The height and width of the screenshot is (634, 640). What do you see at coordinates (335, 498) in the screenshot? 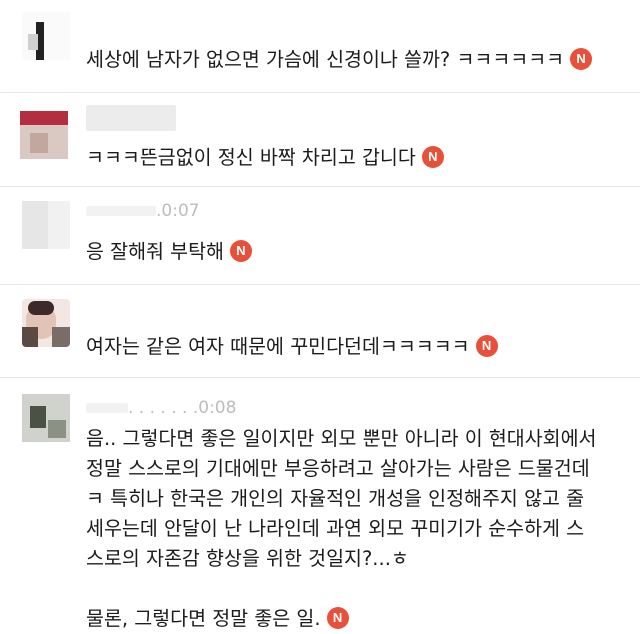
I see `comment-line: ㅋ 특히나 한국은 개인의 자율적인 개성을 인정해주지 않고 줄` at bounding box center [335, 498].